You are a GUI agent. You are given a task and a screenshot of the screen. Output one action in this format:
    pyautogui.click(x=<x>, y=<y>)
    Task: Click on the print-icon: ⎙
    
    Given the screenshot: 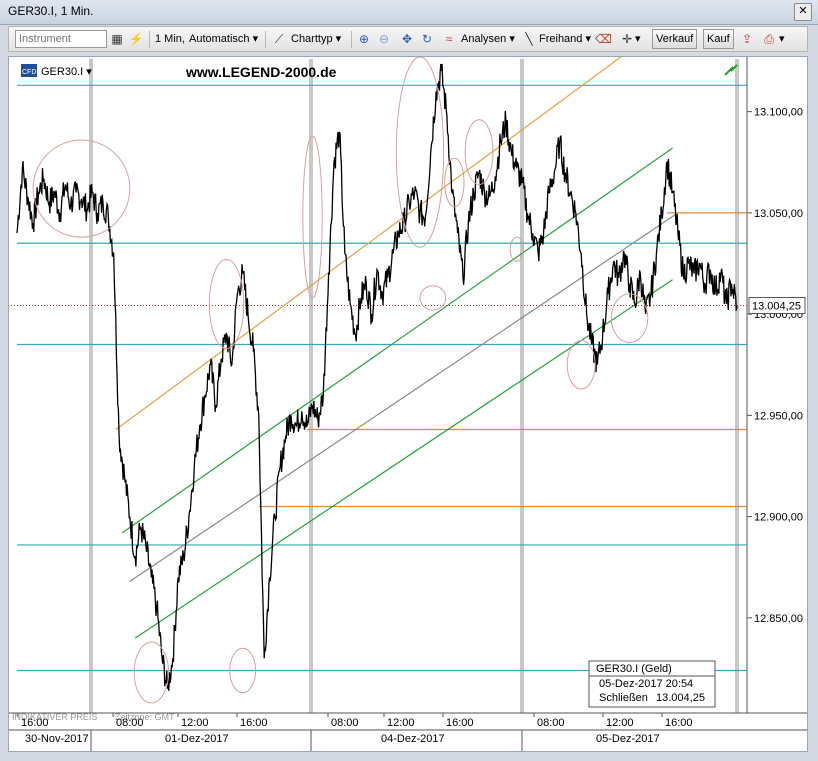 What is the action you would take?
    pyautogui.click(x=769, y=39)
    